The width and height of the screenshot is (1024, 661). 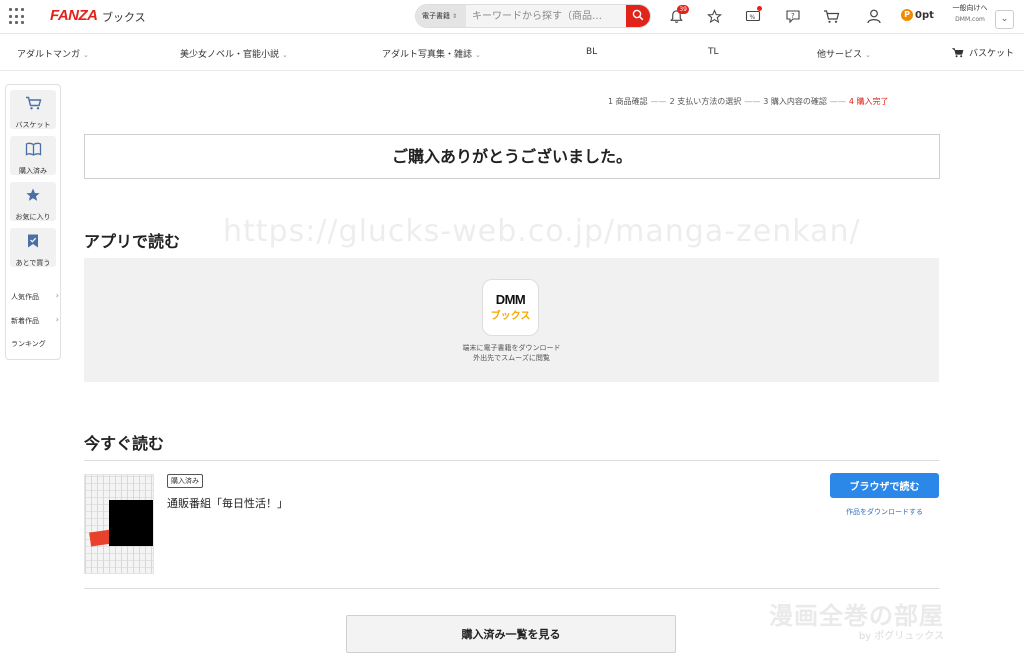 What do you see at coordinates (132, 241) in the screenshot?
I see `app-section-title: アプリで読む` at bounding box center [132, 241].